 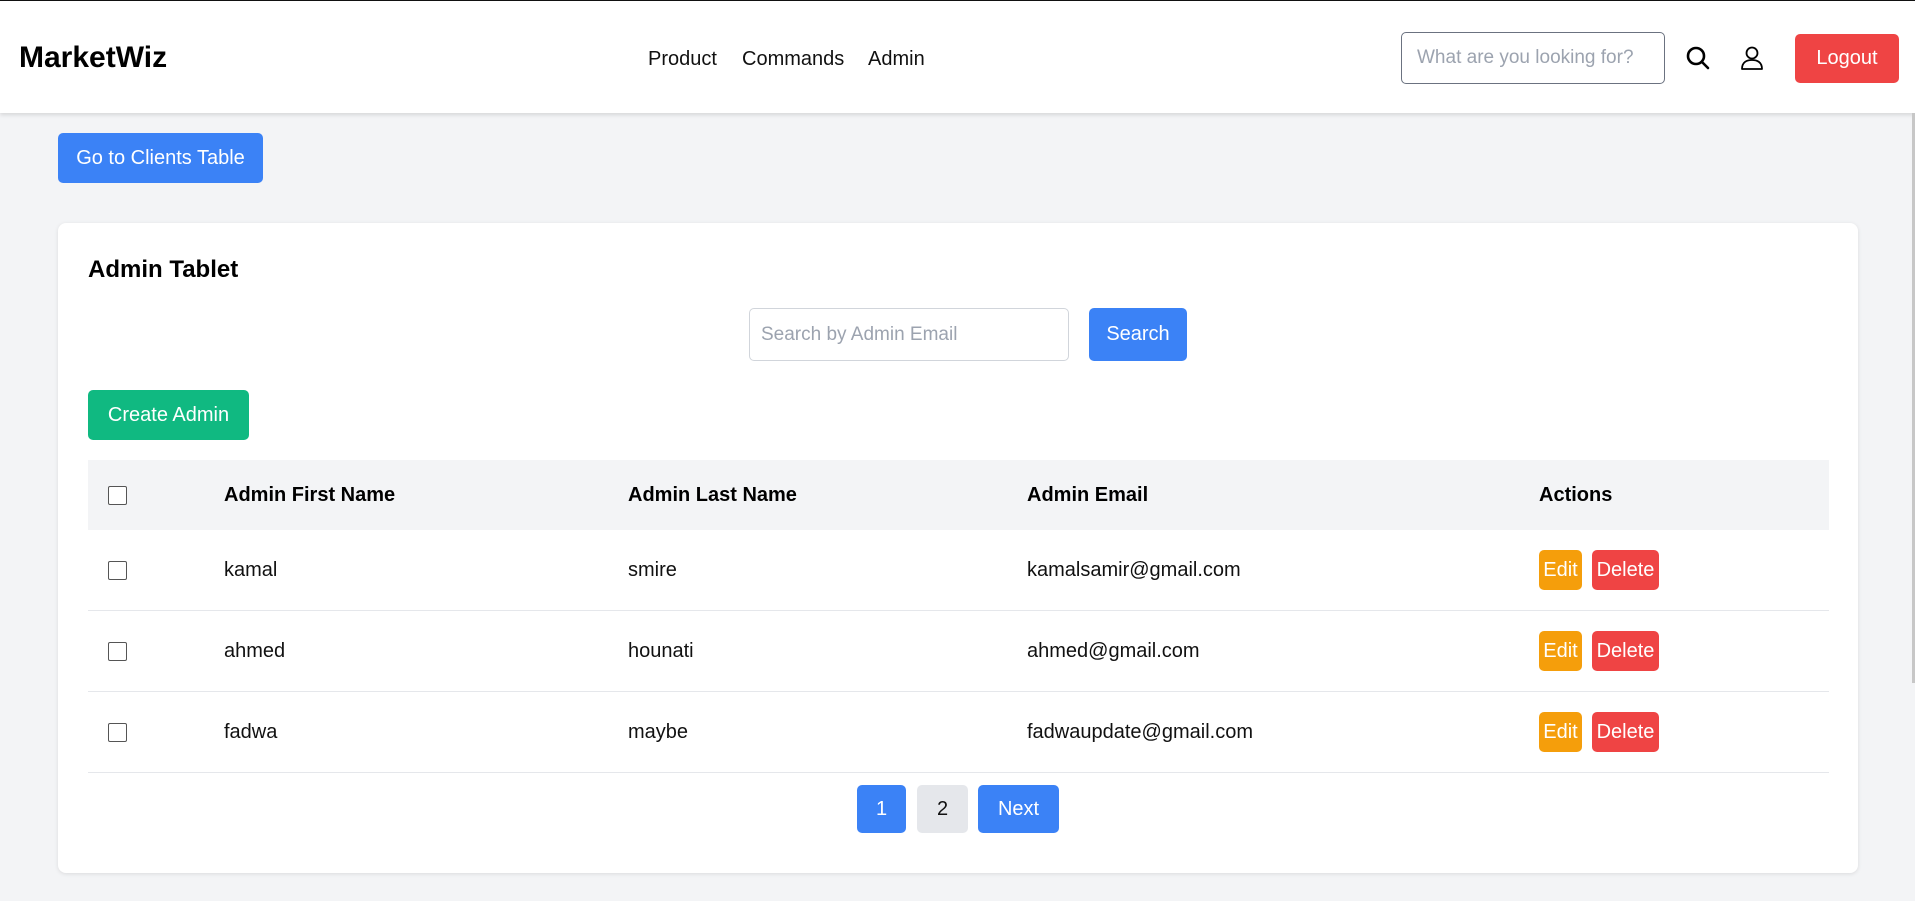 I want to click on brand-logo: MarketWiz, so click(x=93, y=58).